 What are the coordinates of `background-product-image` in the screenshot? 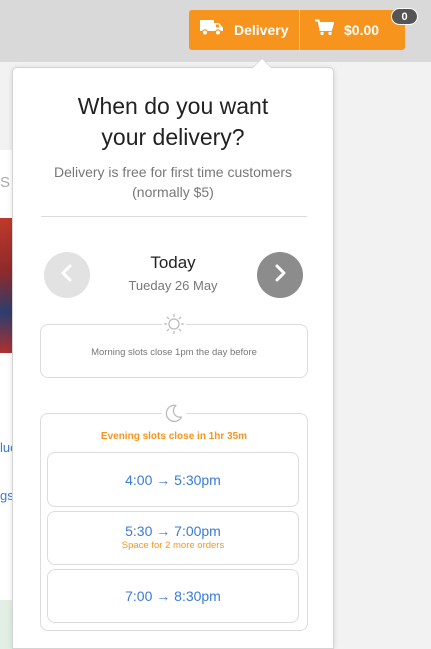 It's located at (6, 285).